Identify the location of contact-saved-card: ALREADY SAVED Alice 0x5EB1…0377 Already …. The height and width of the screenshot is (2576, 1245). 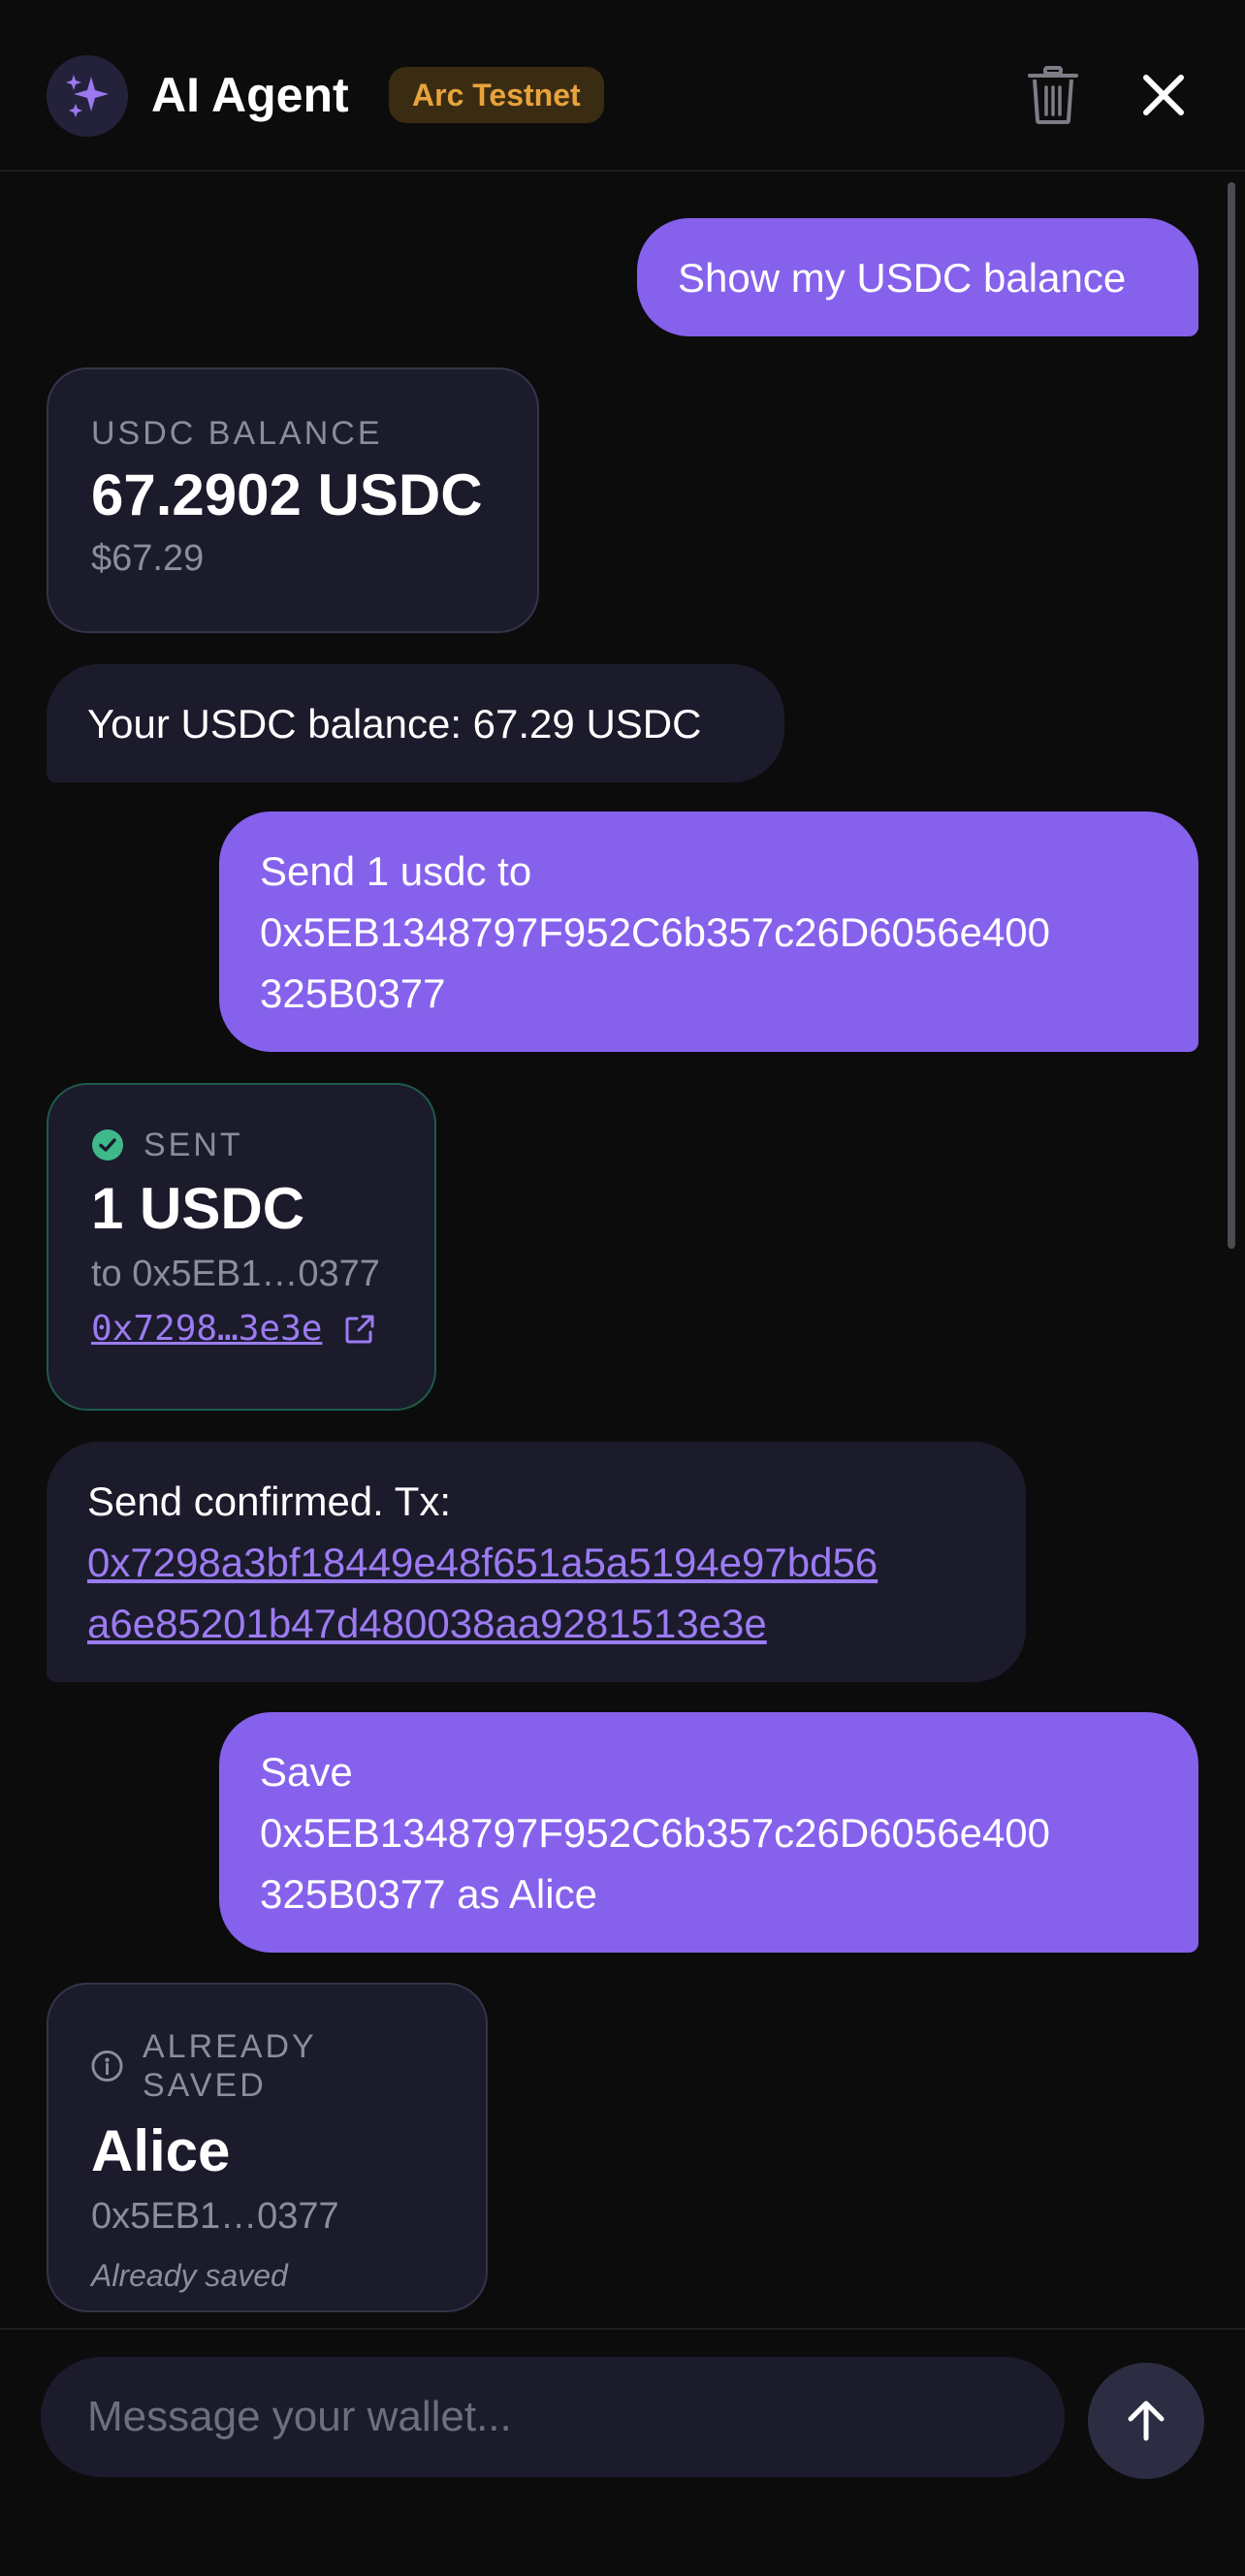
(267, 2147).